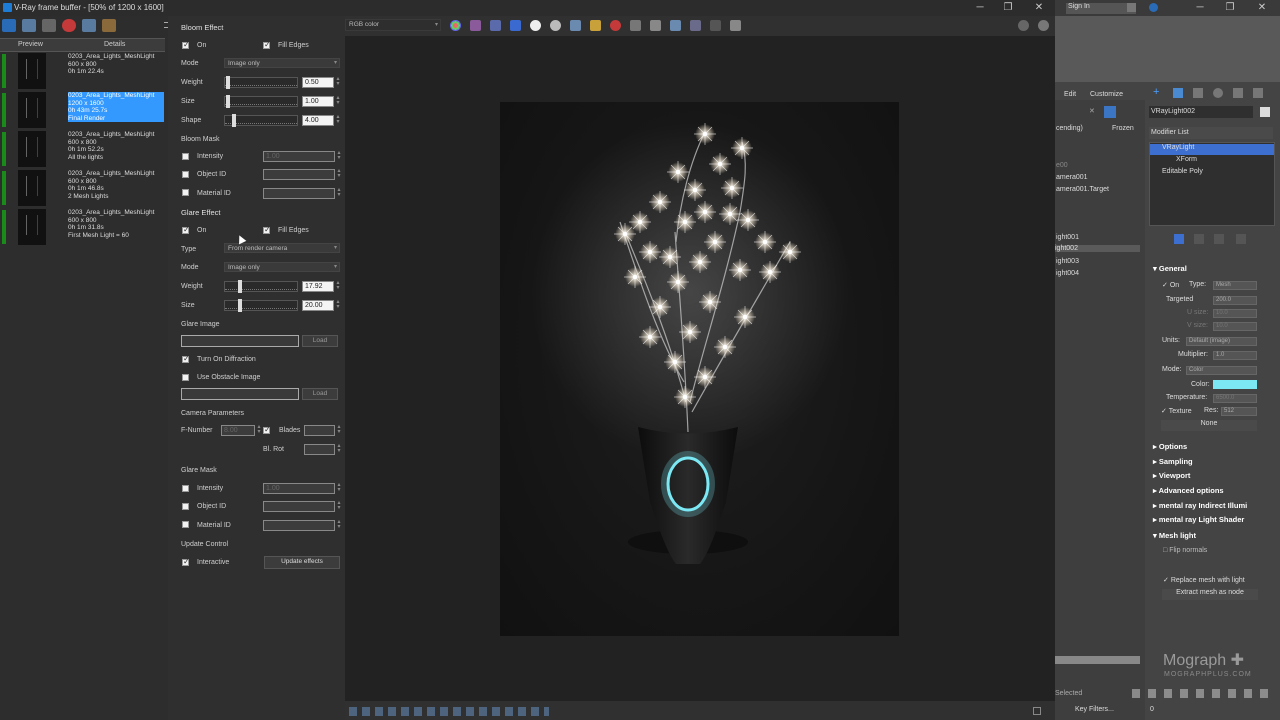 The image size is (1280, 720). Describe the element at coordinates (299, 525) in the screenshot. I see `glare-material-id-field` at that location.